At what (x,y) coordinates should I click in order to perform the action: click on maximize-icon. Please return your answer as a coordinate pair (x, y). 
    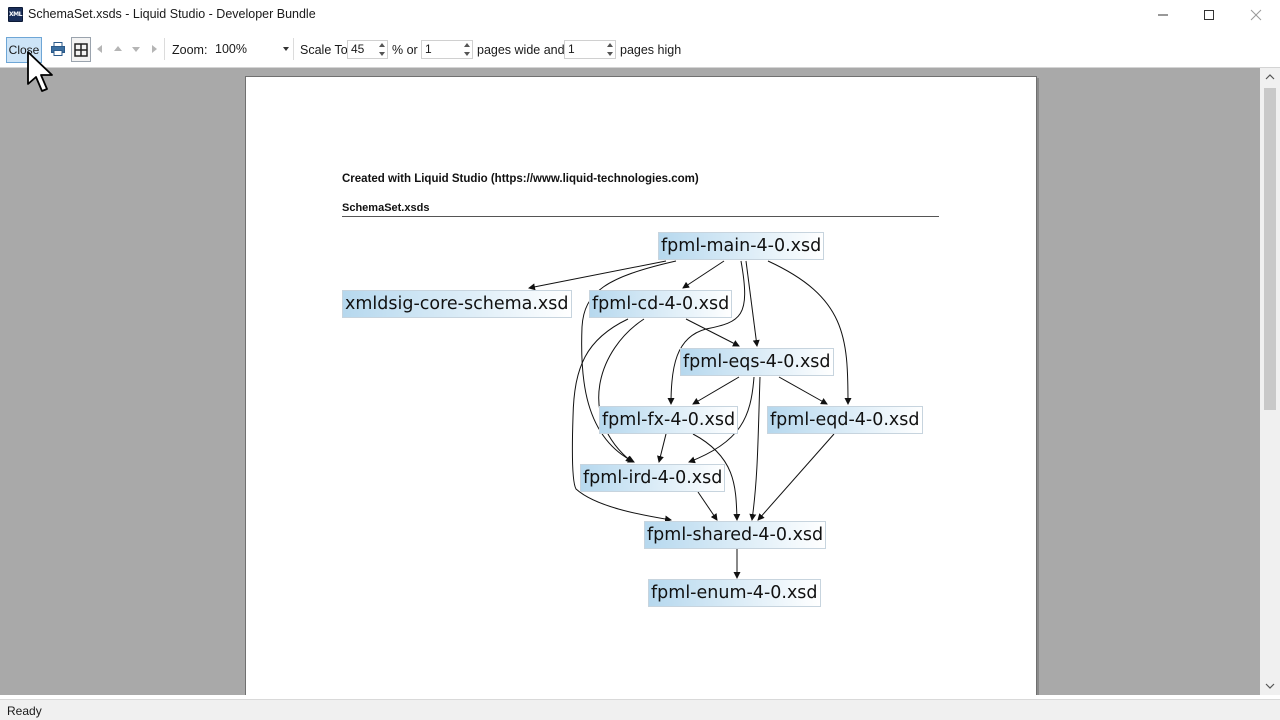
    Looking at the image, I should click on (1209, 15).